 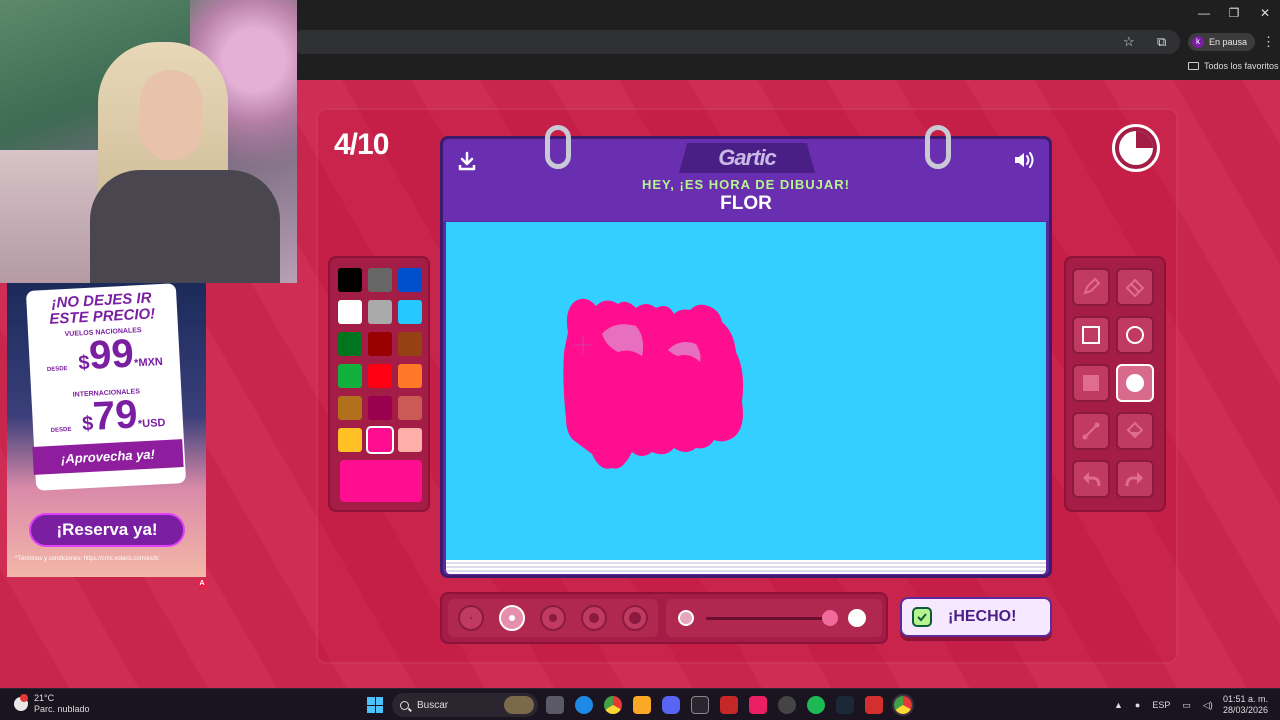 What do you see at coordinates (735, 42) in the screenshot?
I see `url-field` at bounding box center [735, 42].